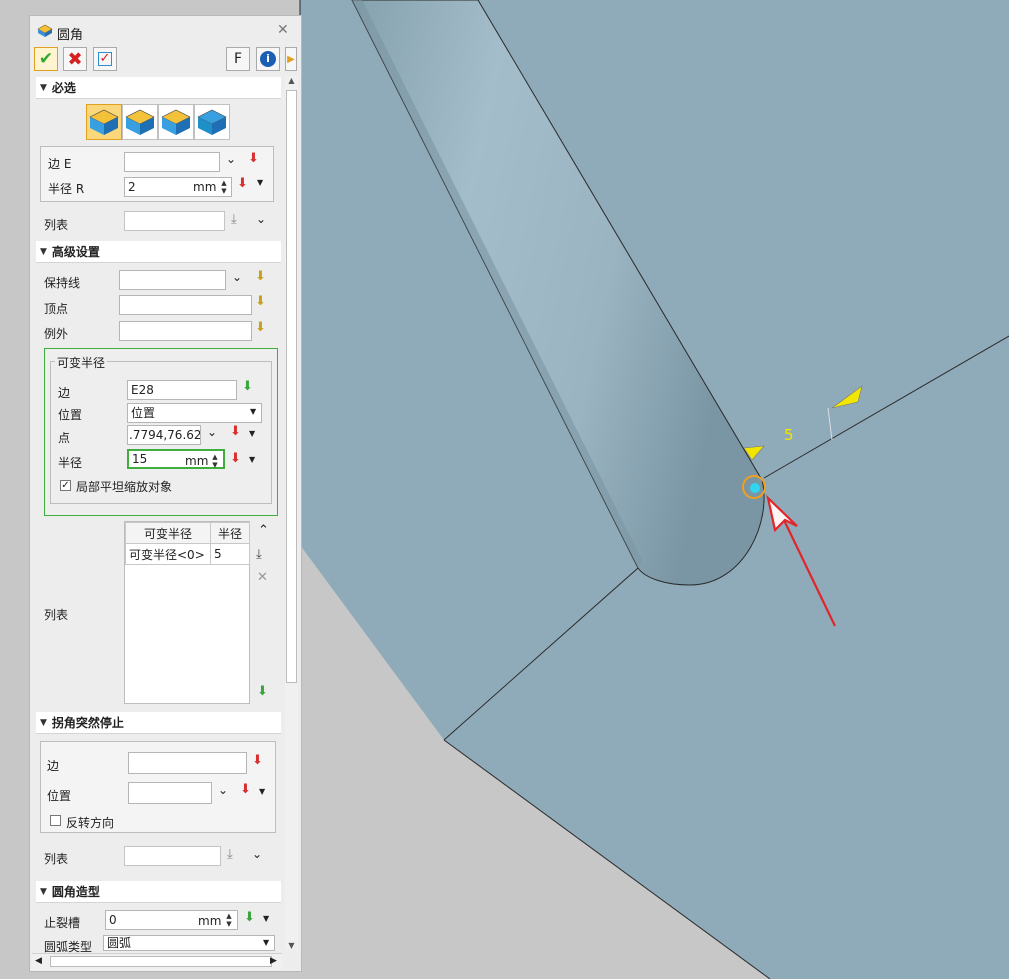  Describe the element at coordinates (64, 393) in the screenshot. I see `vr-edge-label: 边` at that location.